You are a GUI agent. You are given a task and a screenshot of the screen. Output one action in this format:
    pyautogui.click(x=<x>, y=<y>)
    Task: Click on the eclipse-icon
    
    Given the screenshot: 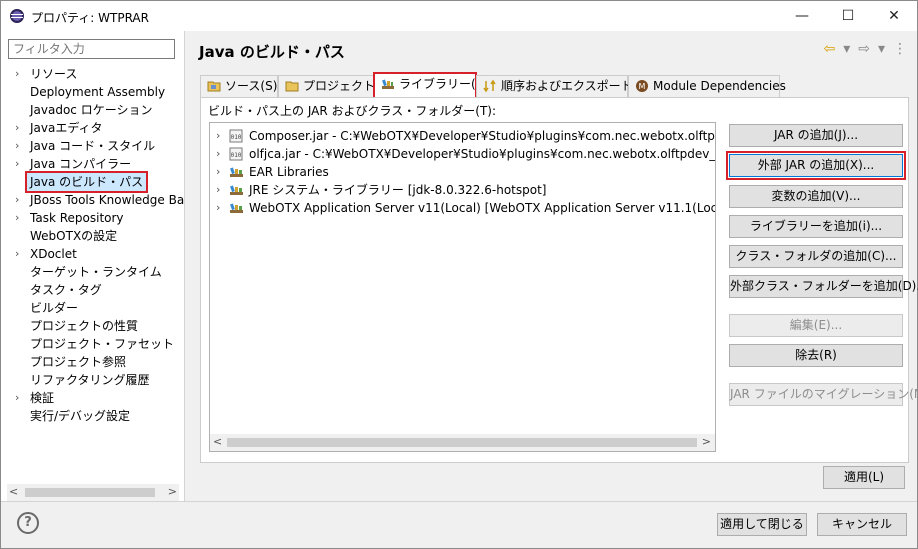 What is the action you would take?
    pyautogui.click(x=17, y=16)
    